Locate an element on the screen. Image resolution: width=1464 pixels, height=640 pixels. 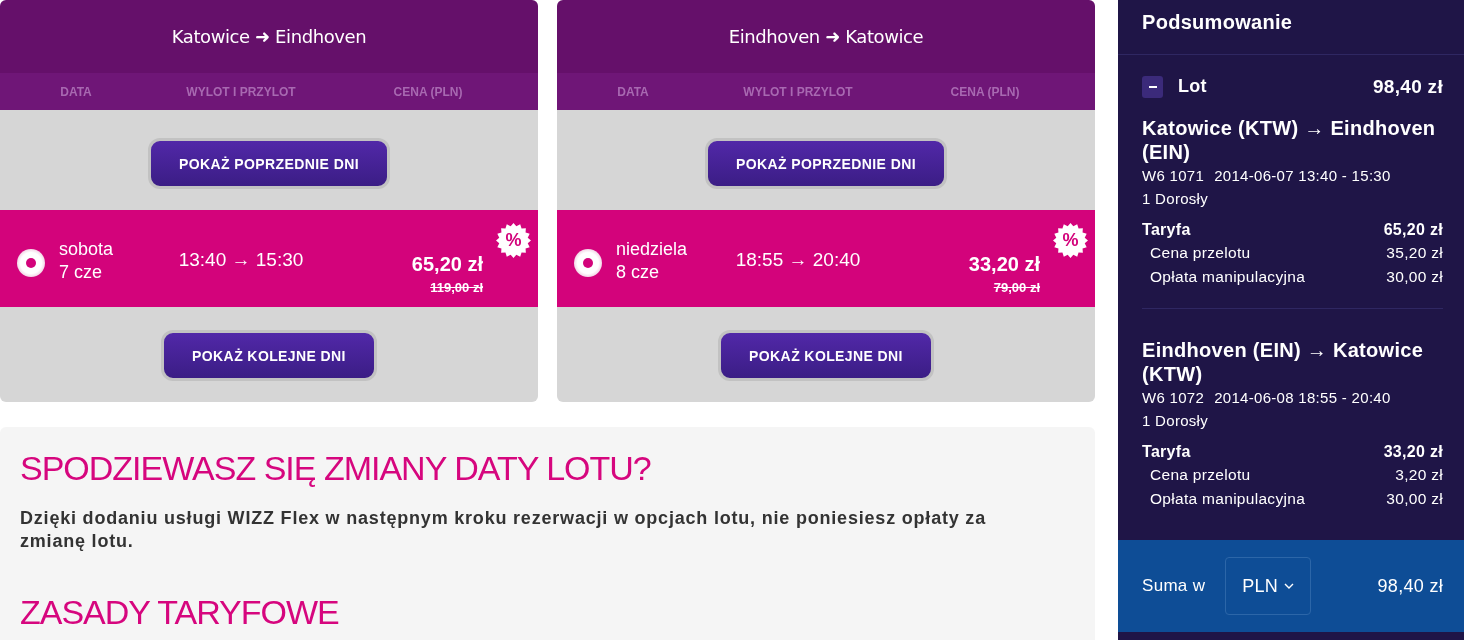
currency-select: PLN is located at coordinates (1268, 586).